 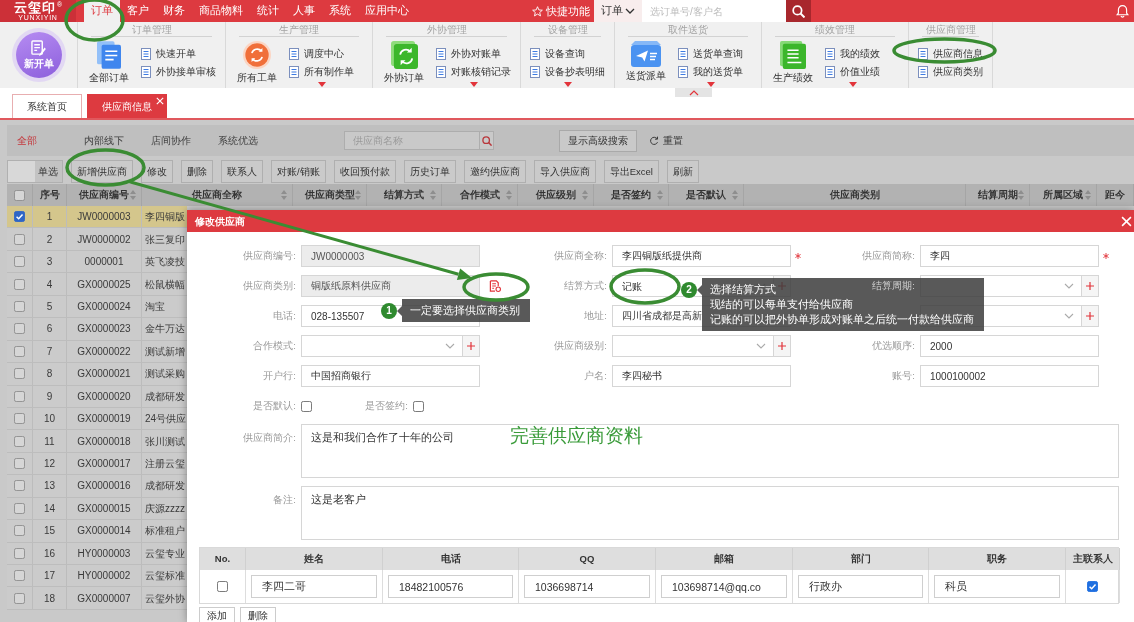 I want to click on table-row: 9 GX0000020 成都研发, so click(x=97, y=396).